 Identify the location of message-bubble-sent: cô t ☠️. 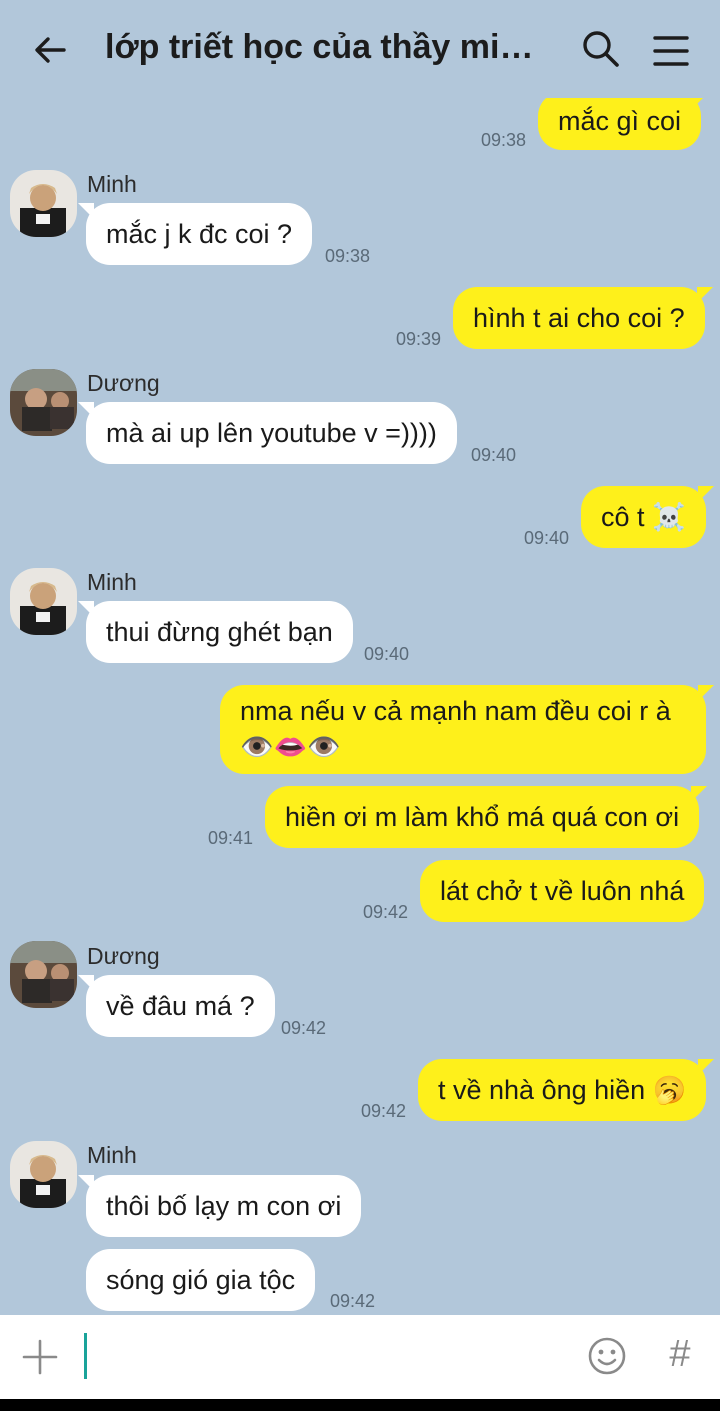
(647, 517).